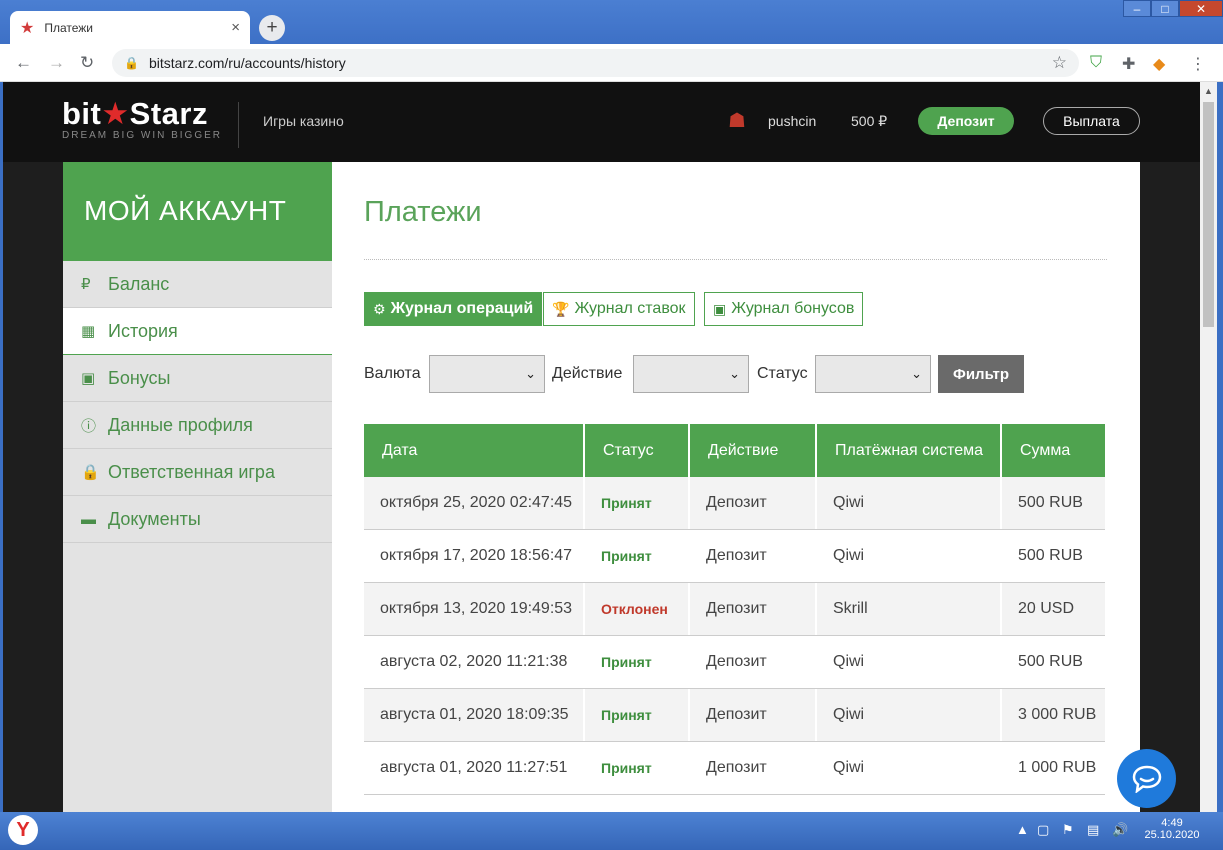  I want to click on cell-amount-text: 1 000 RUB, so click(1057, 767).